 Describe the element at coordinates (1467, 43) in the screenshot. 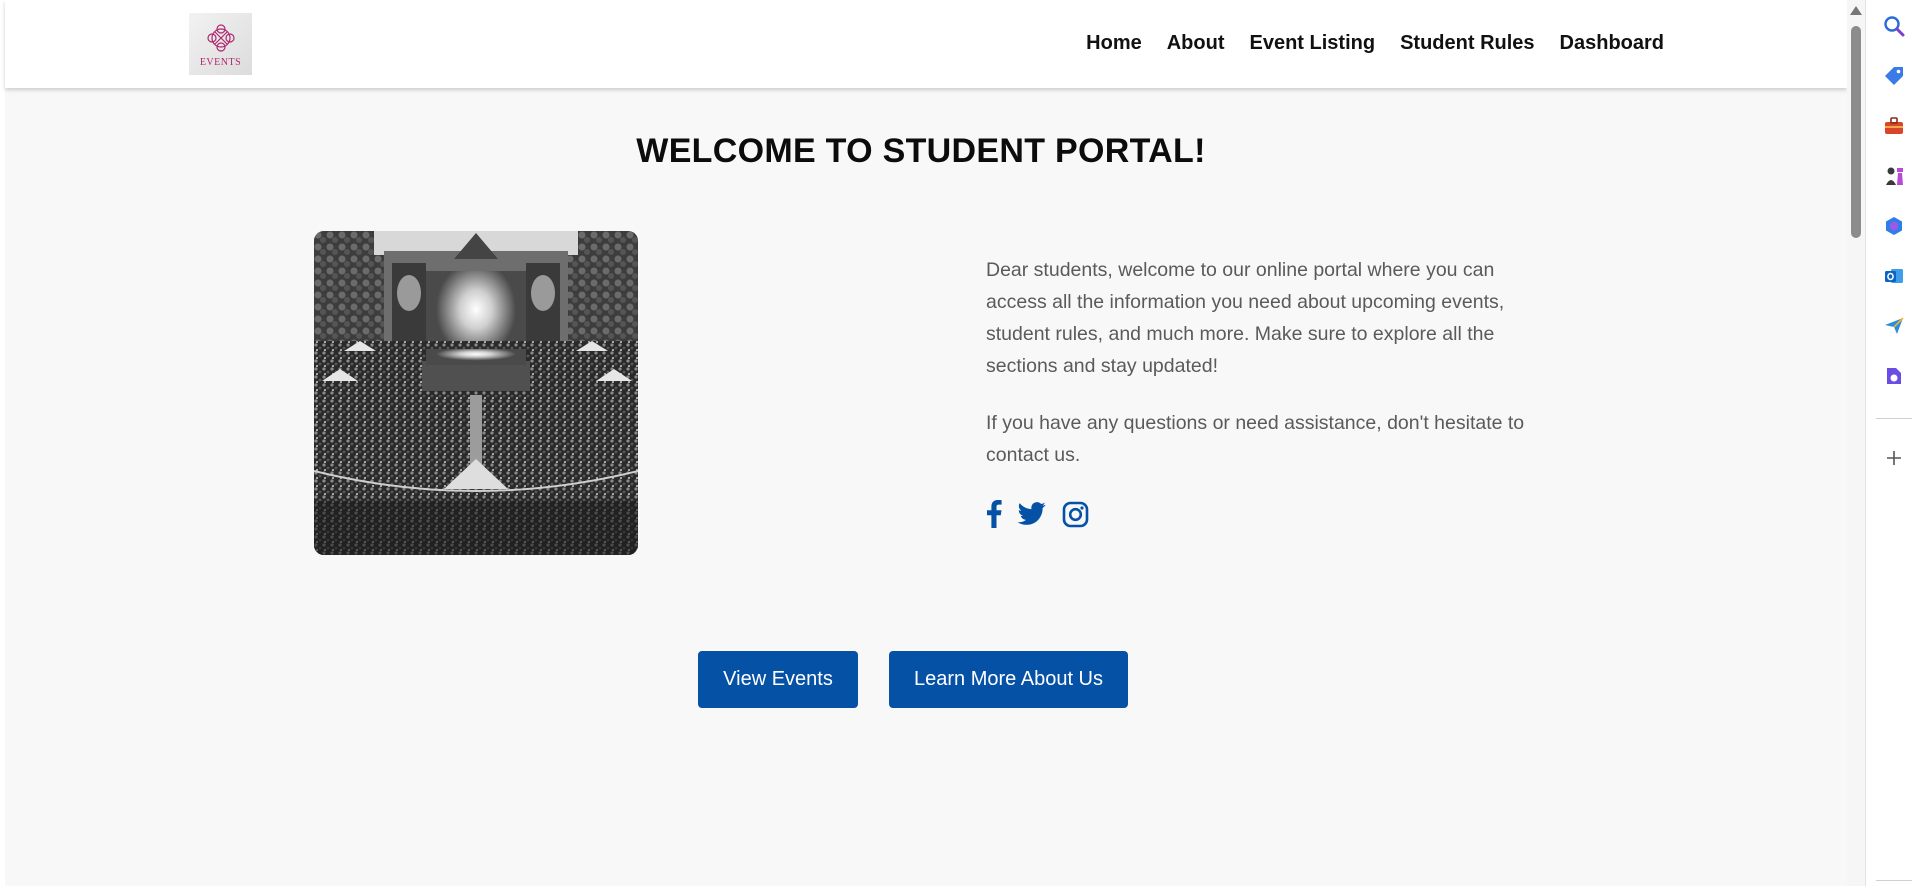

I see `nav-student-rules: Student Rules` at that location.